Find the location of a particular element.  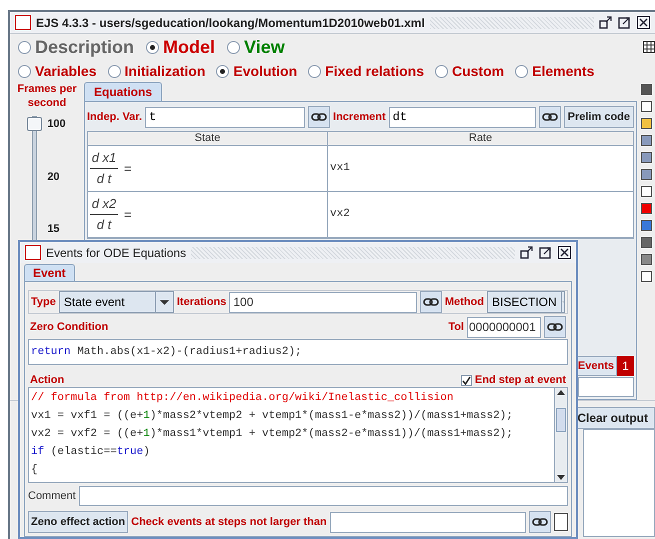

field-label: Iterations is located at coordinates (201, 302).